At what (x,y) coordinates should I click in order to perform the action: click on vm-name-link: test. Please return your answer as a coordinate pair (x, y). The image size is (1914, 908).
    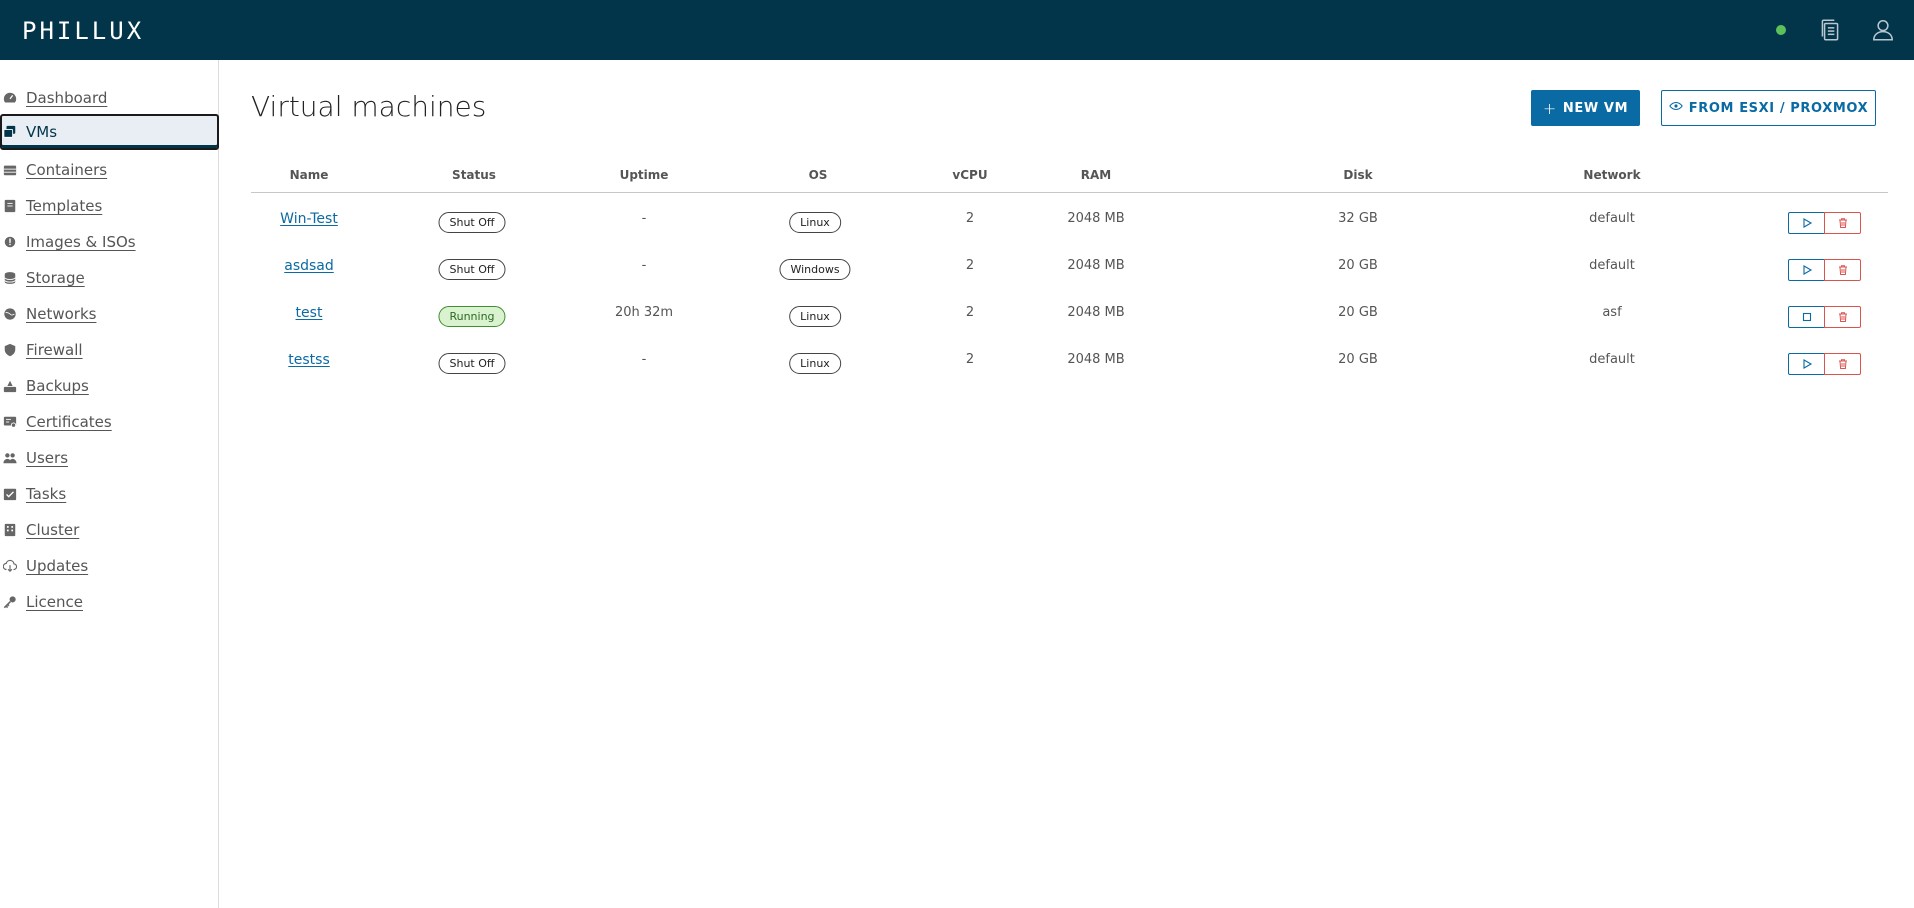
    Looking at the image, I should click on (309, 313).